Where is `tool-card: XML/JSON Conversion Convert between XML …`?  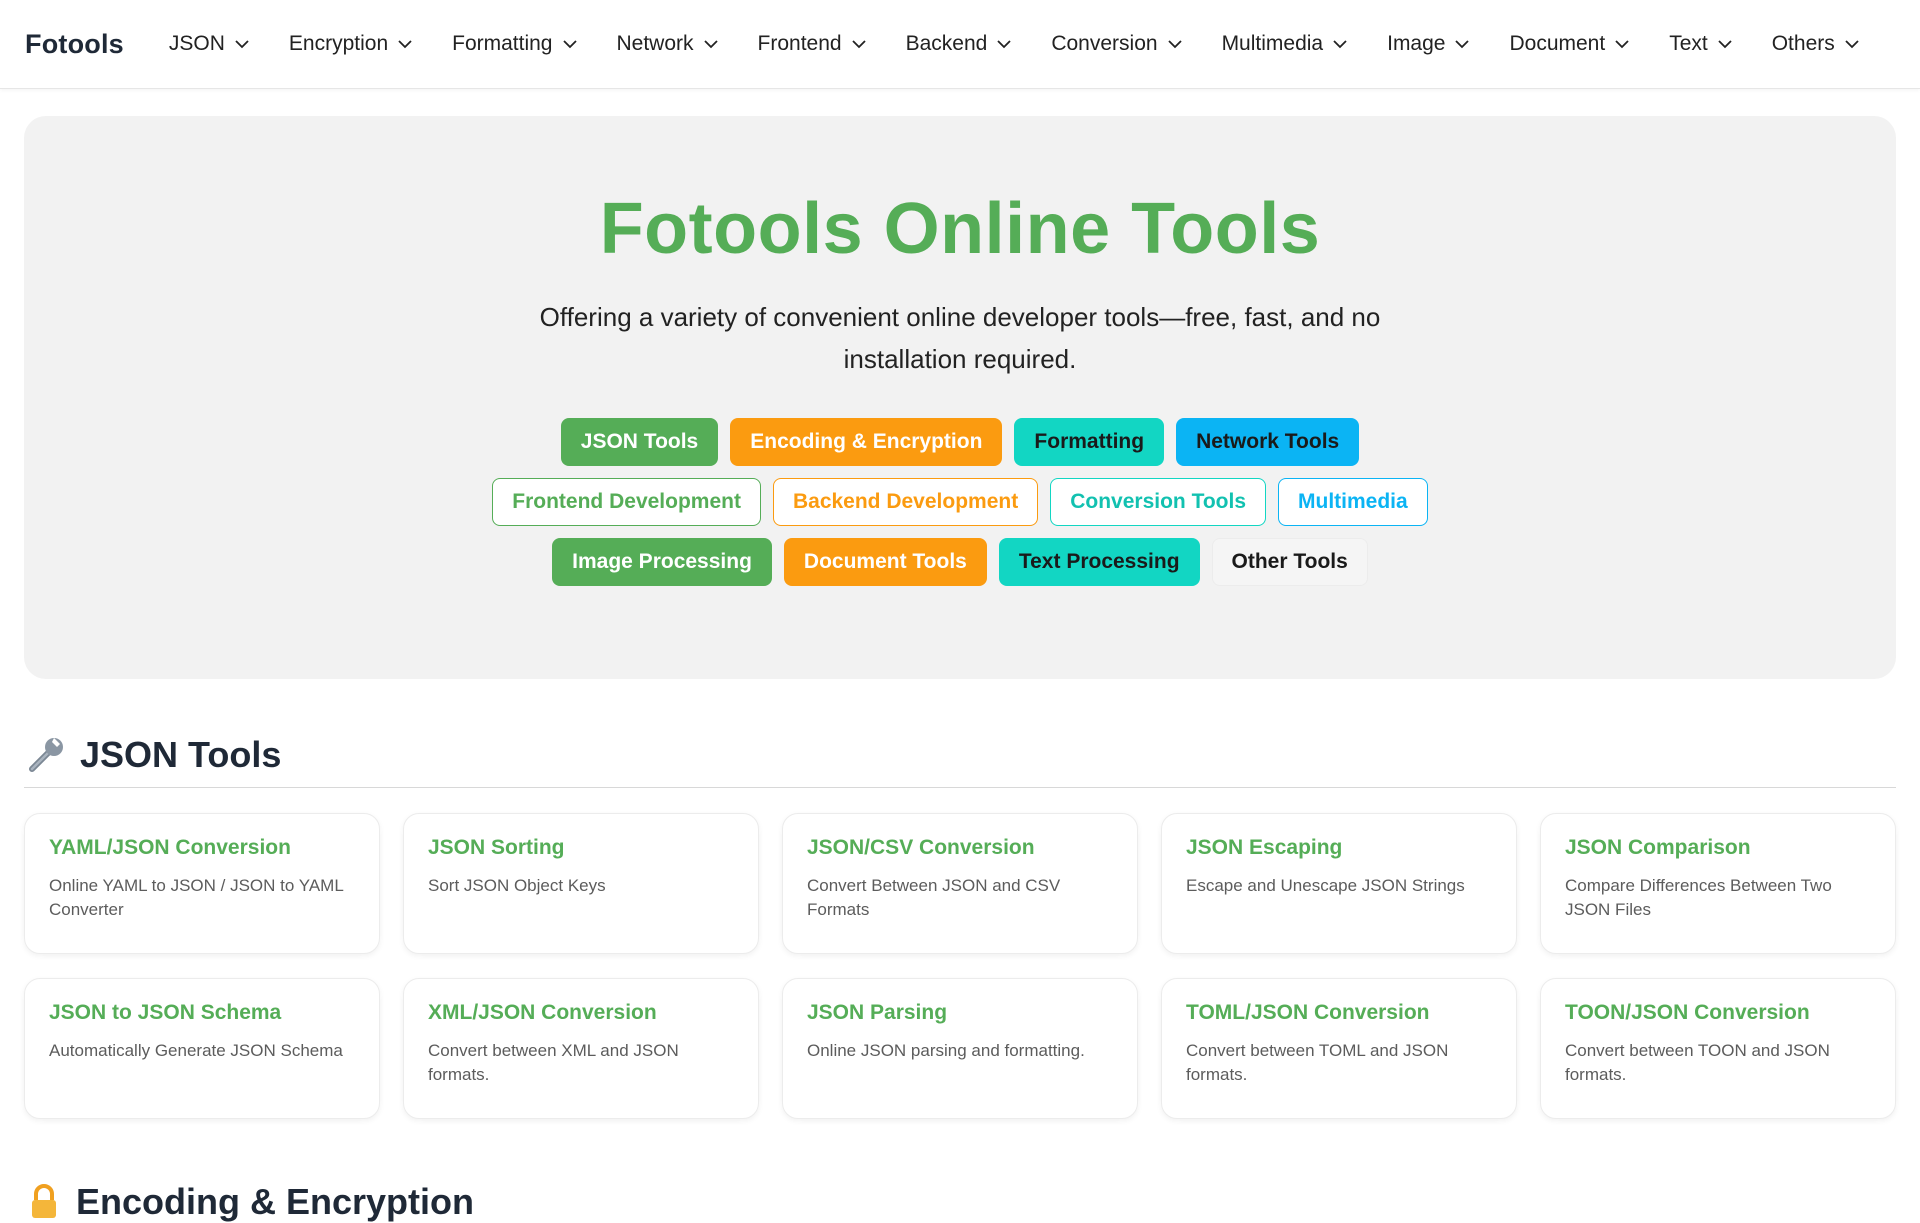 tool-card: XML/JSON Conversion Convert between XML … is located at coordinates (581, 1048).